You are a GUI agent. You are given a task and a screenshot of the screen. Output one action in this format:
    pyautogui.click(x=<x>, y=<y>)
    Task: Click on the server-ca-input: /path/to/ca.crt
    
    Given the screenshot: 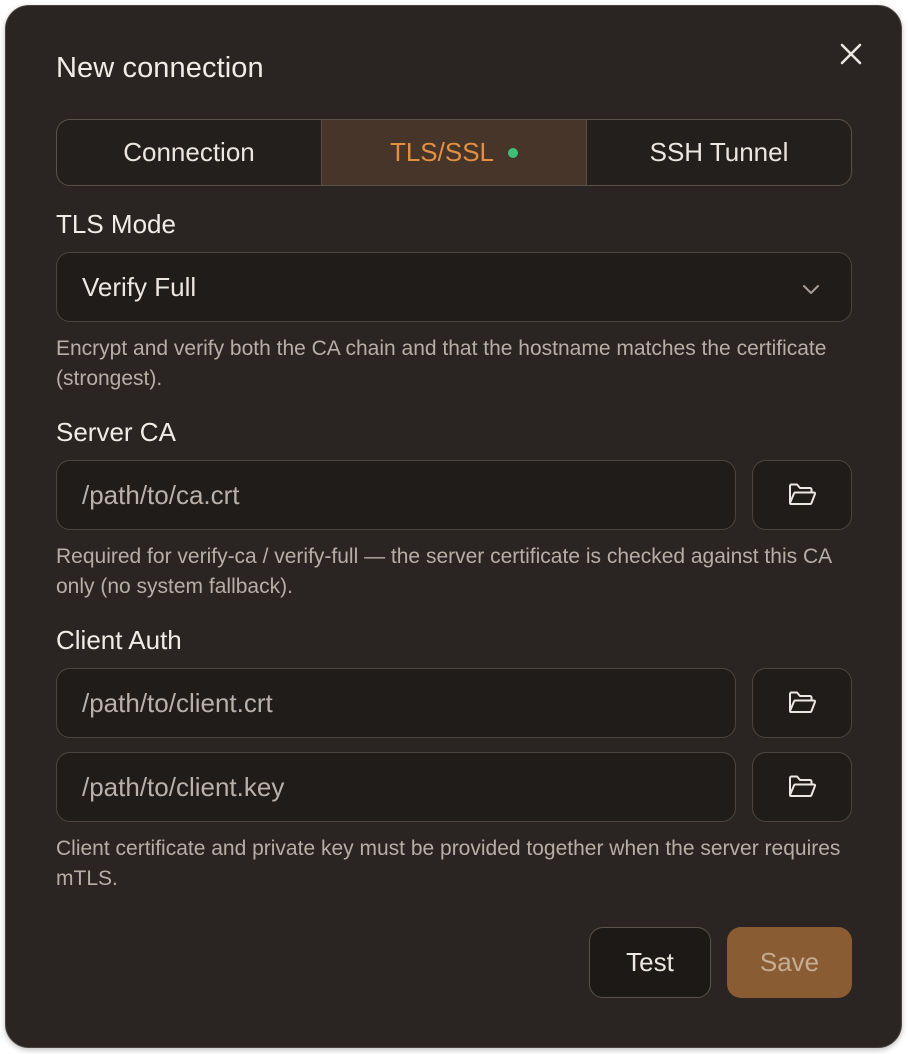 What is the action you would take?
    pyautogui.click(x=396, y=495)
    